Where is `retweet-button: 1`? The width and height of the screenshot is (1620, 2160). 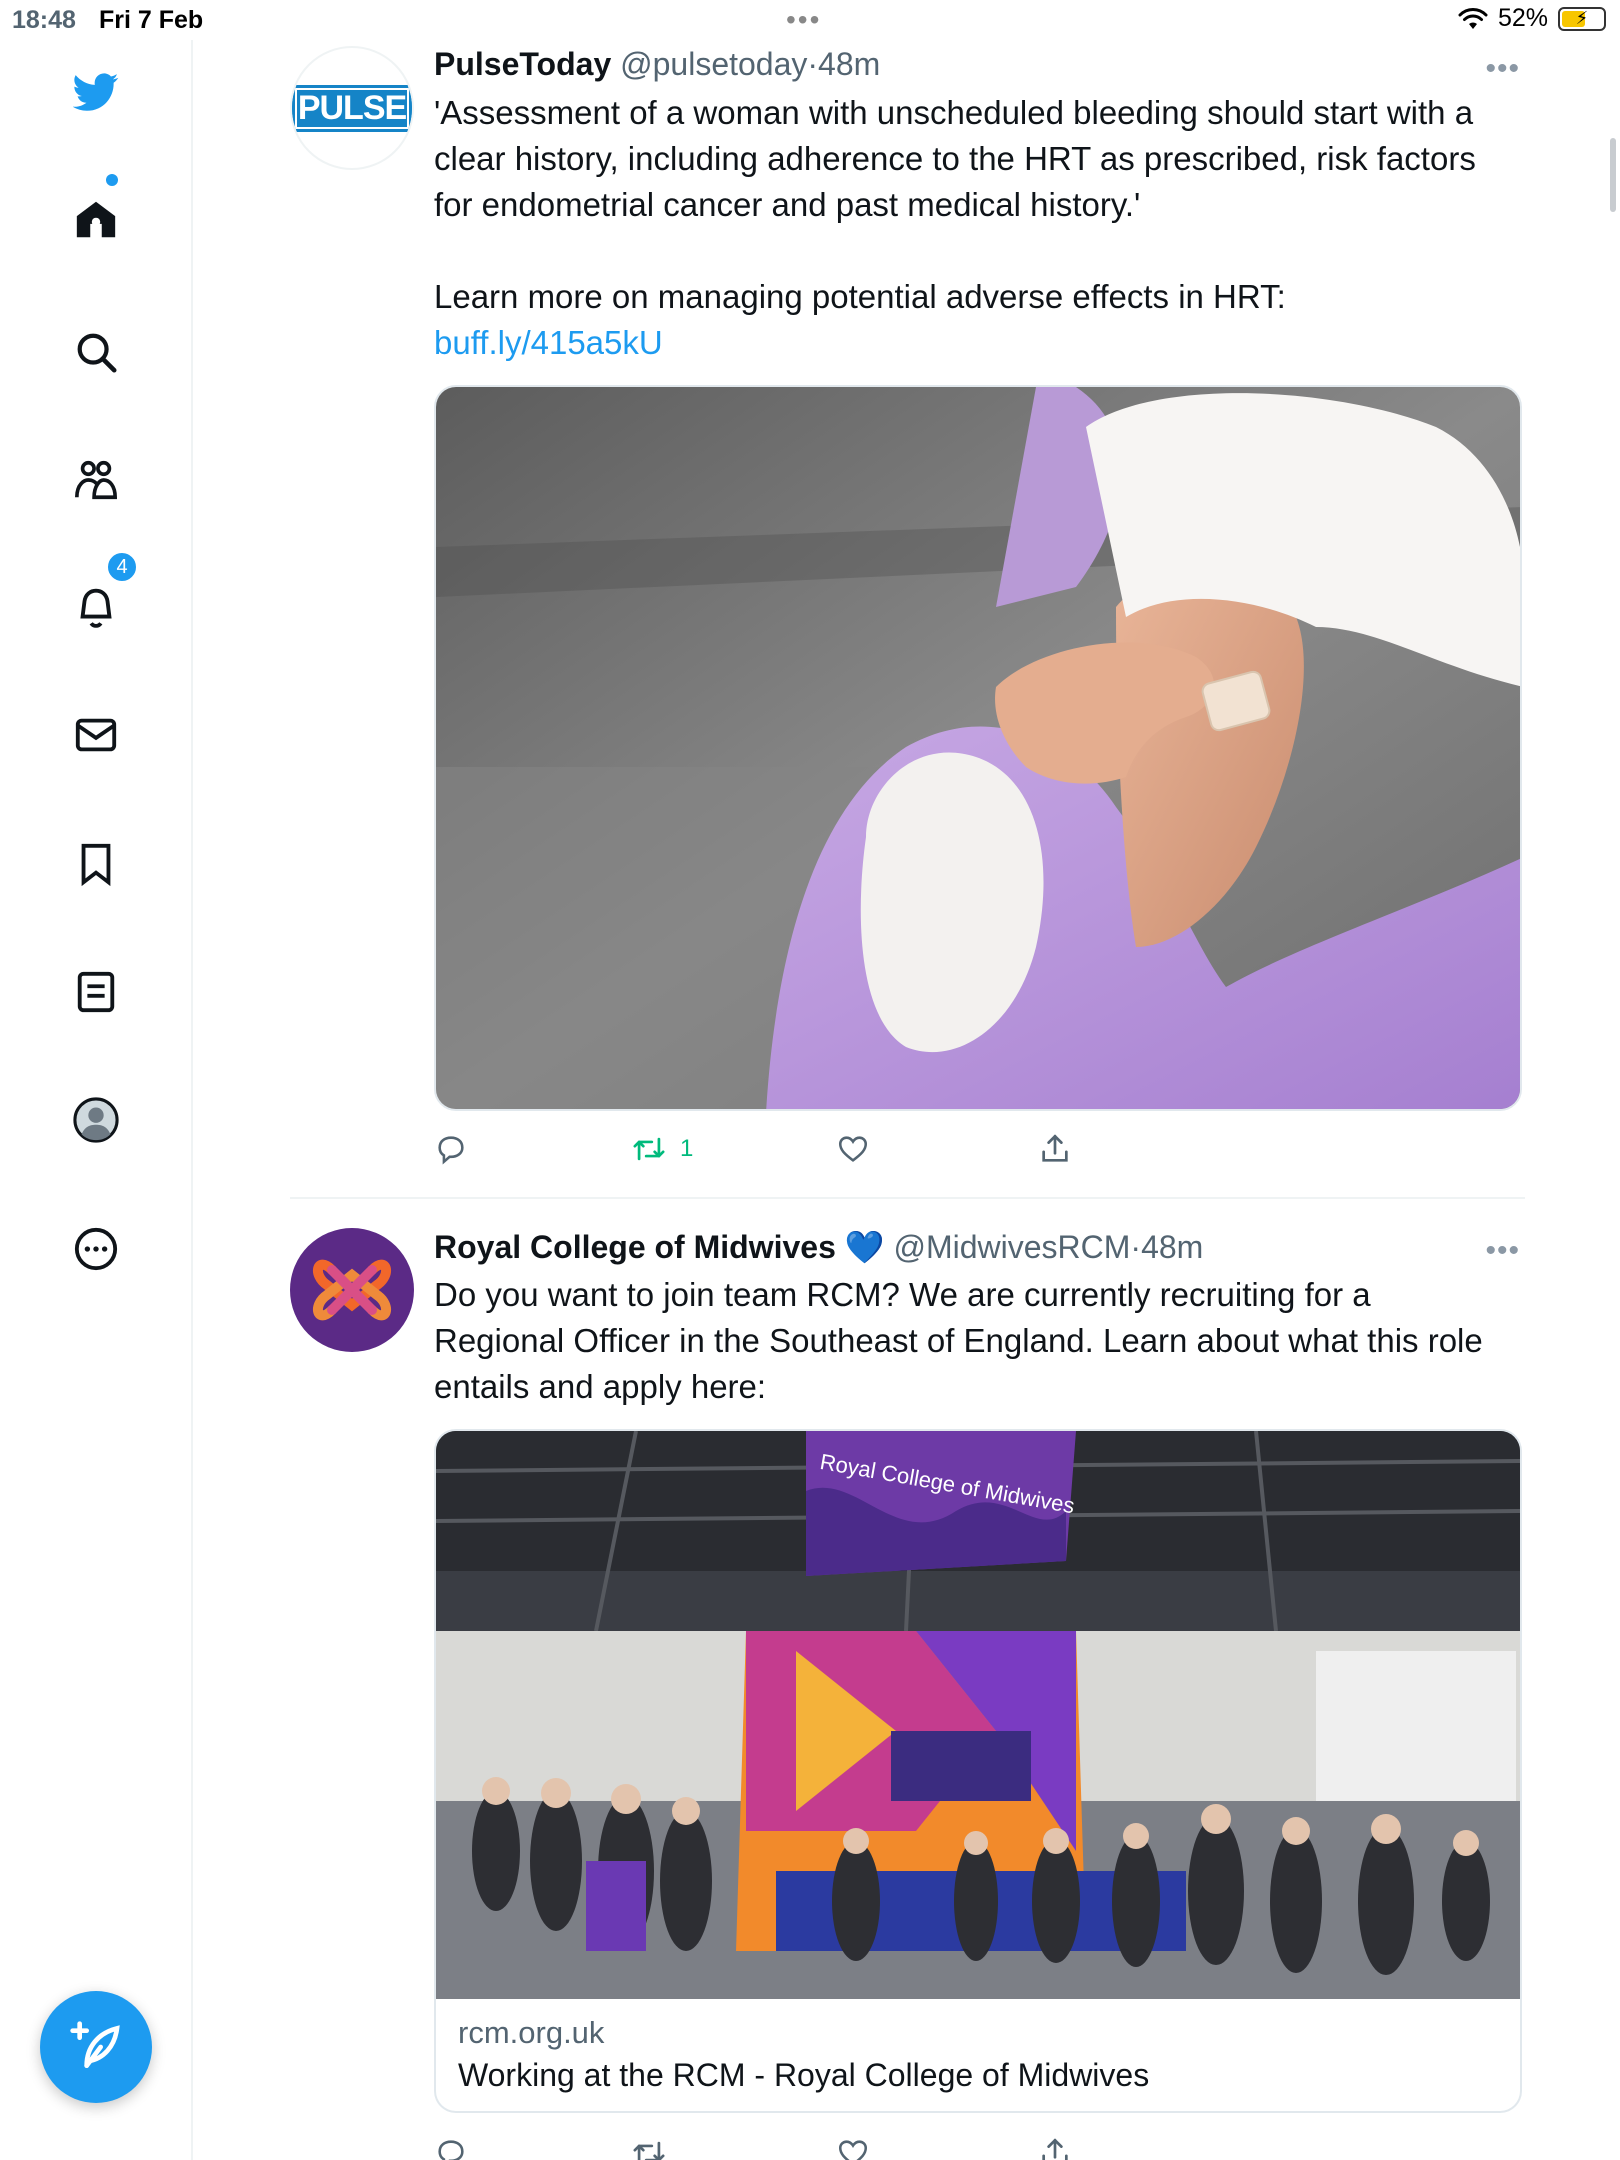 retweet-button: 1 is located at coordinates (662, 1149).